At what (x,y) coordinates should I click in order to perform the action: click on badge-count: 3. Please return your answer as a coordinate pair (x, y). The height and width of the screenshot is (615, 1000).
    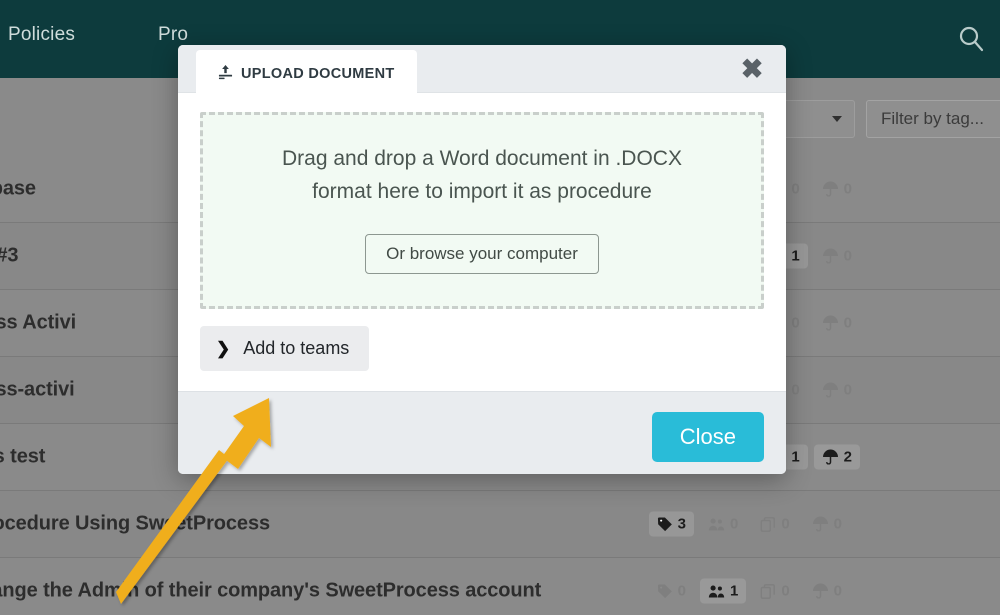
    Looking at the image, I should click on (681, 524).